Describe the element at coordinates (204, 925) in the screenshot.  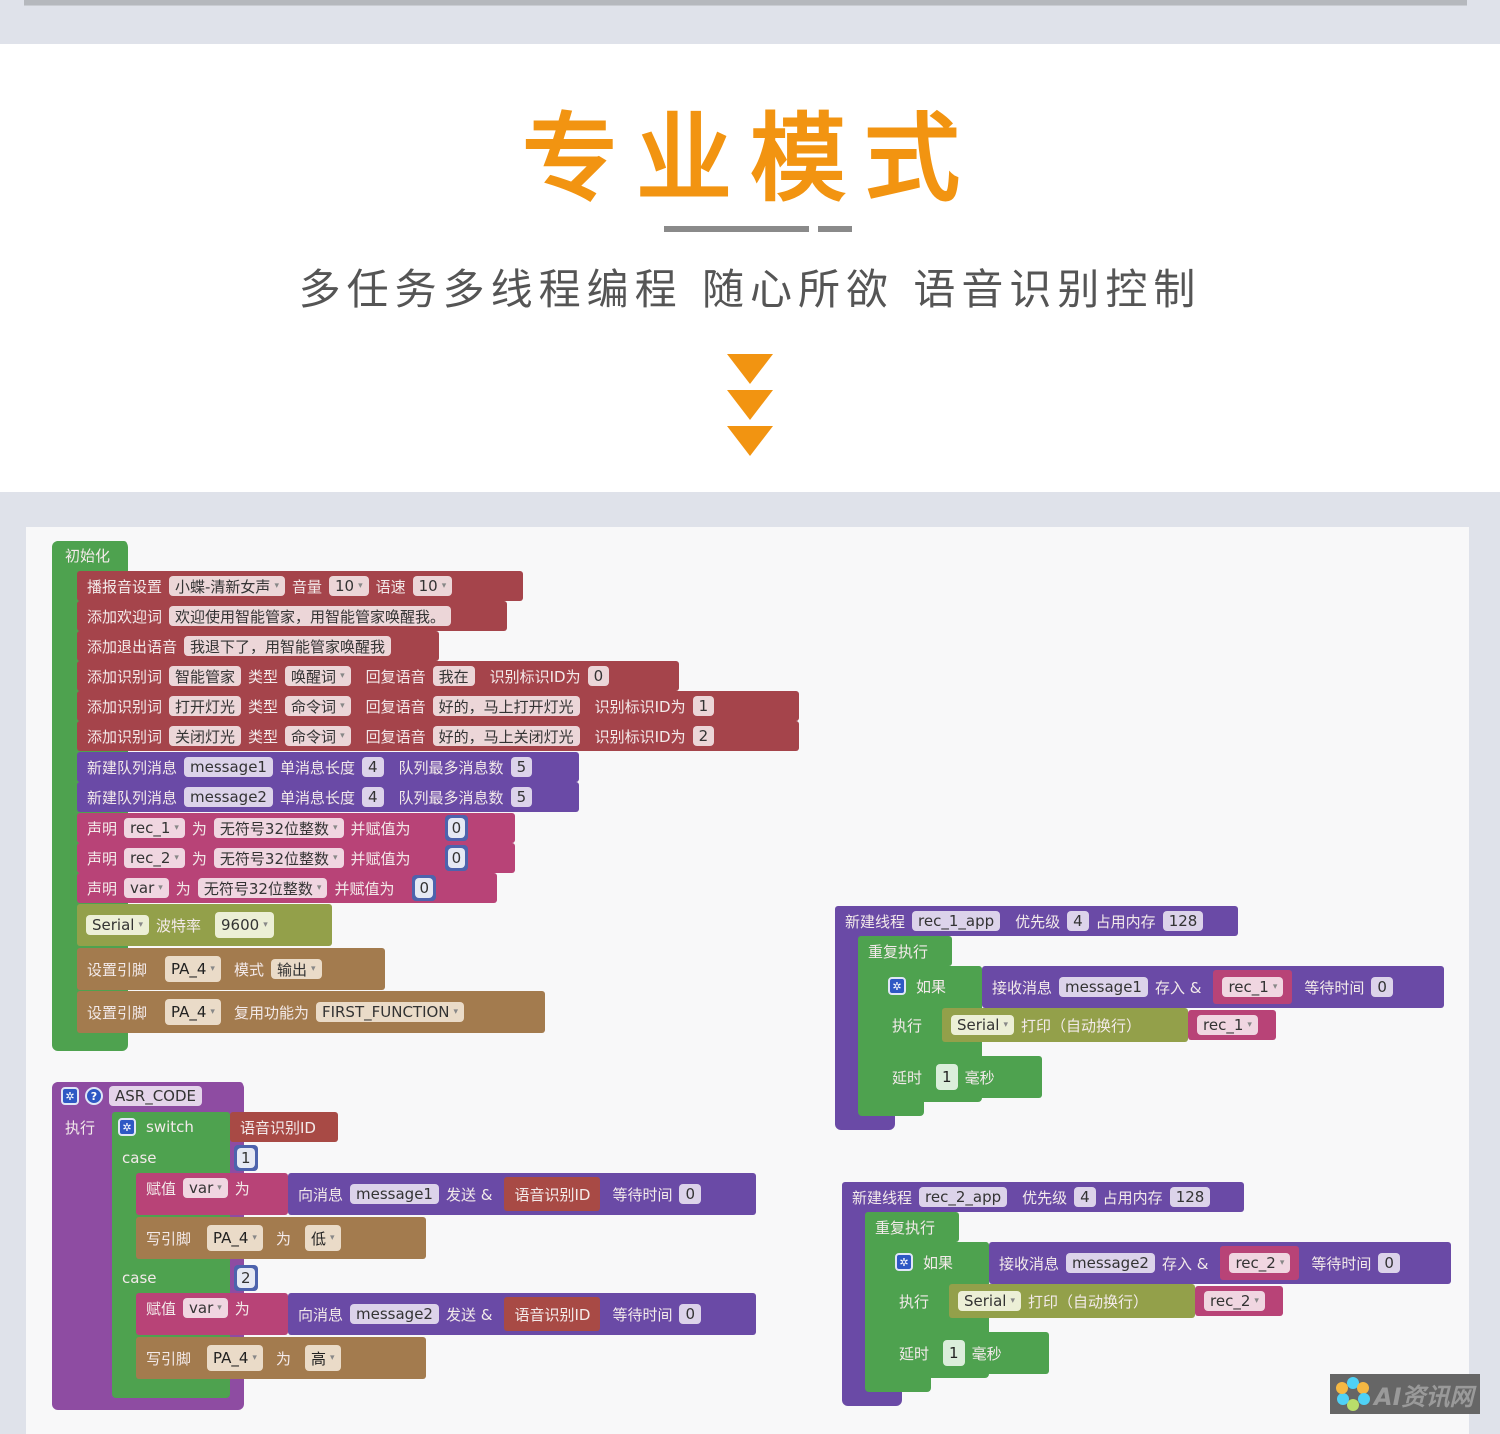
I see `serial-baud-block: Serial 波特率 9600` at that location.